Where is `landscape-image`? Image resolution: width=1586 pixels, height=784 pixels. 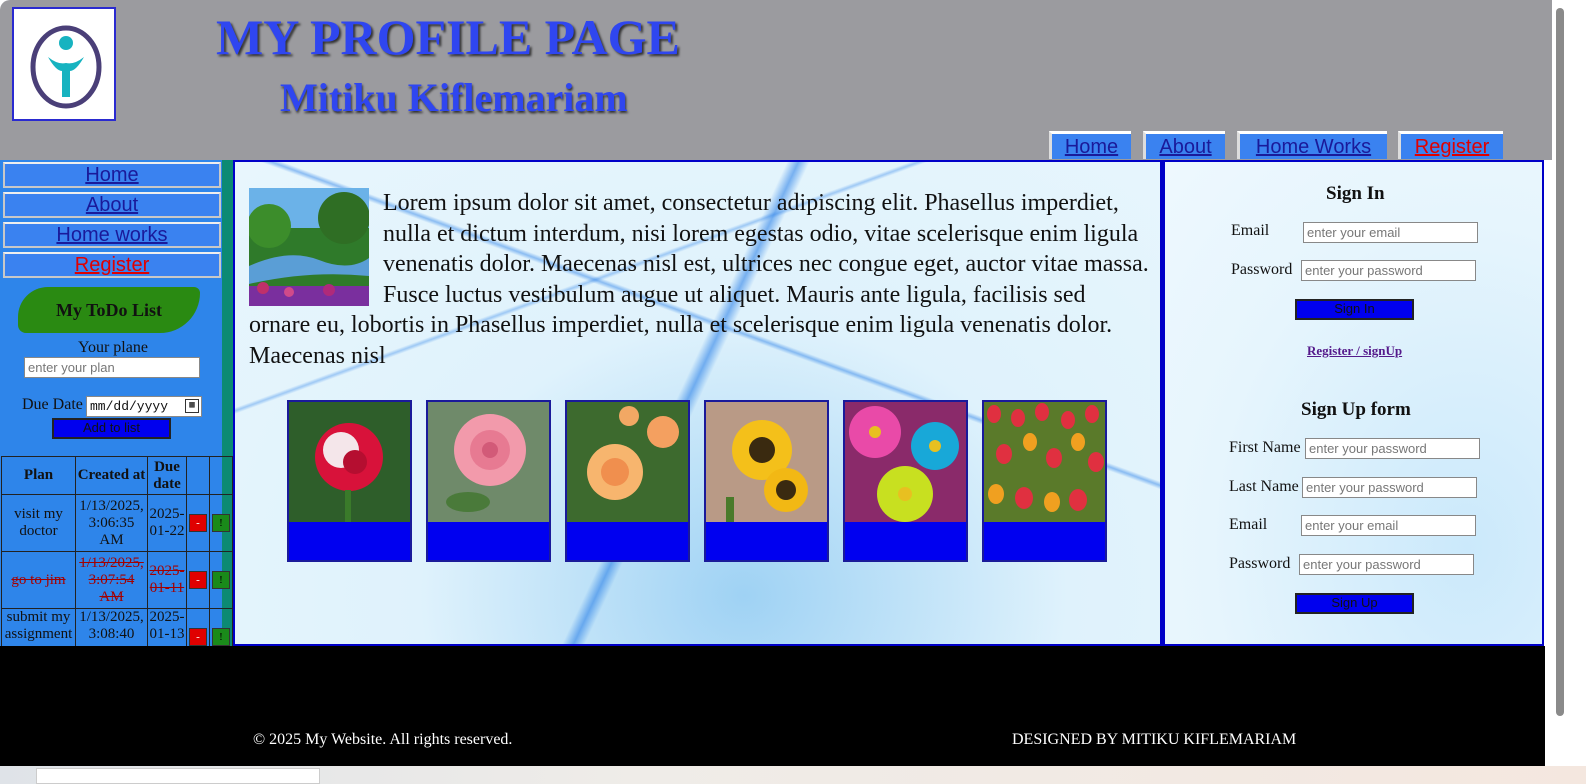
landscape-image is located at coordinates (315, 247).